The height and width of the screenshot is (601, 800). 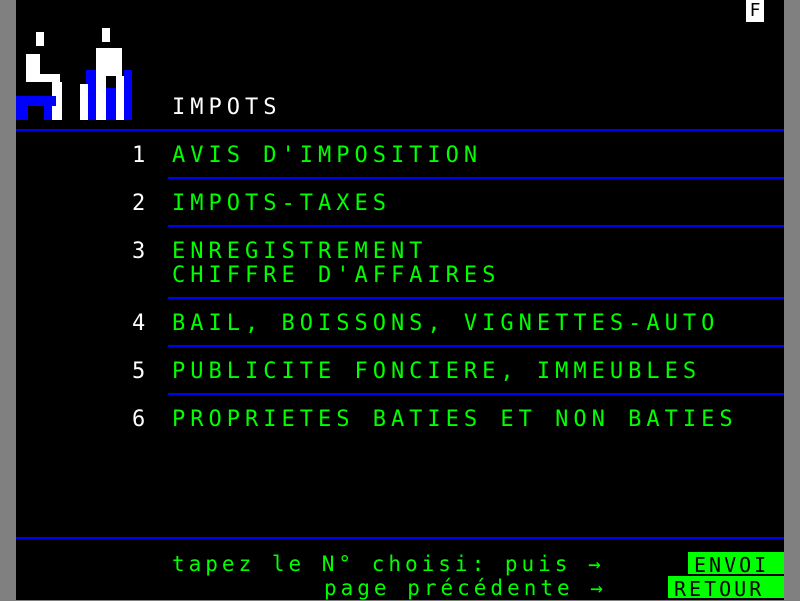 I want to click on menu-item-label: AVIS D'IMPOSITION, so click(x=327, y=155).